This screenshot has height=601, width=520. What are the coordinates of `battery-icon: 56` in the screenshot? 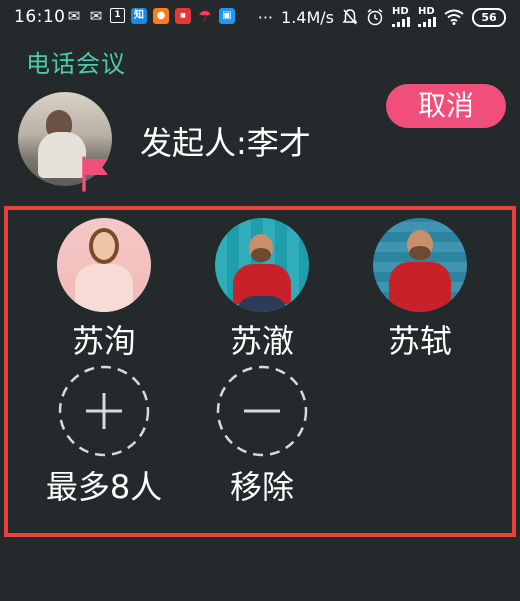 It's located at (489, 17).